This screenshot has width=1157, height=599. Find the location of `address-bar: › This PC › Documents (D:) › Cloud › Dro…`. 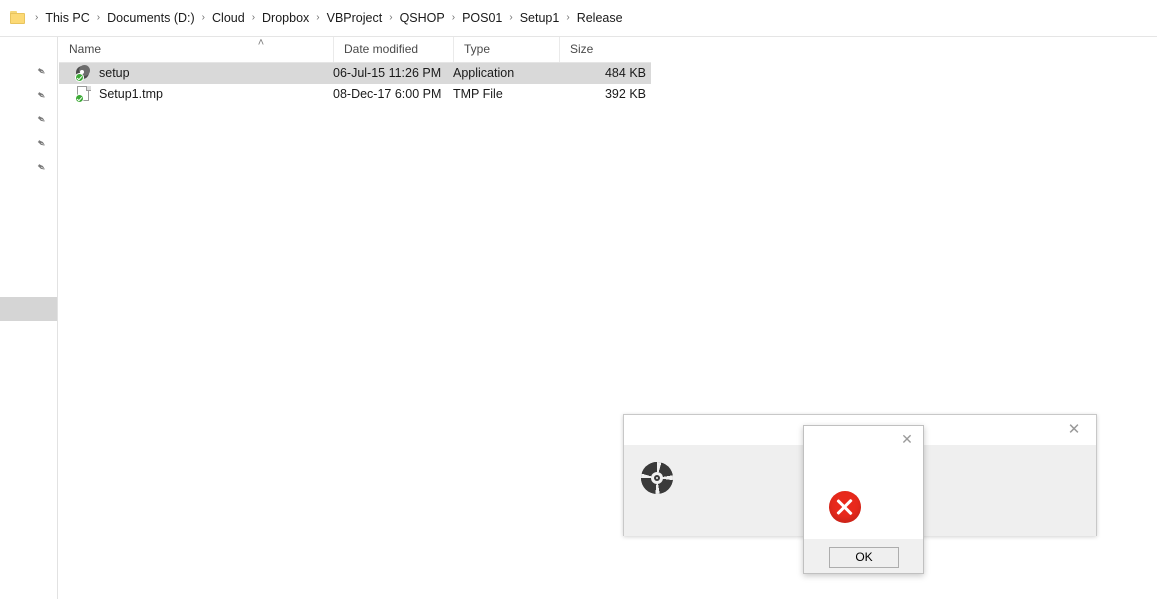

address-bar: › This PC › Documents (D:) › Cloud › Dro… is located at coordinates (578, 18).